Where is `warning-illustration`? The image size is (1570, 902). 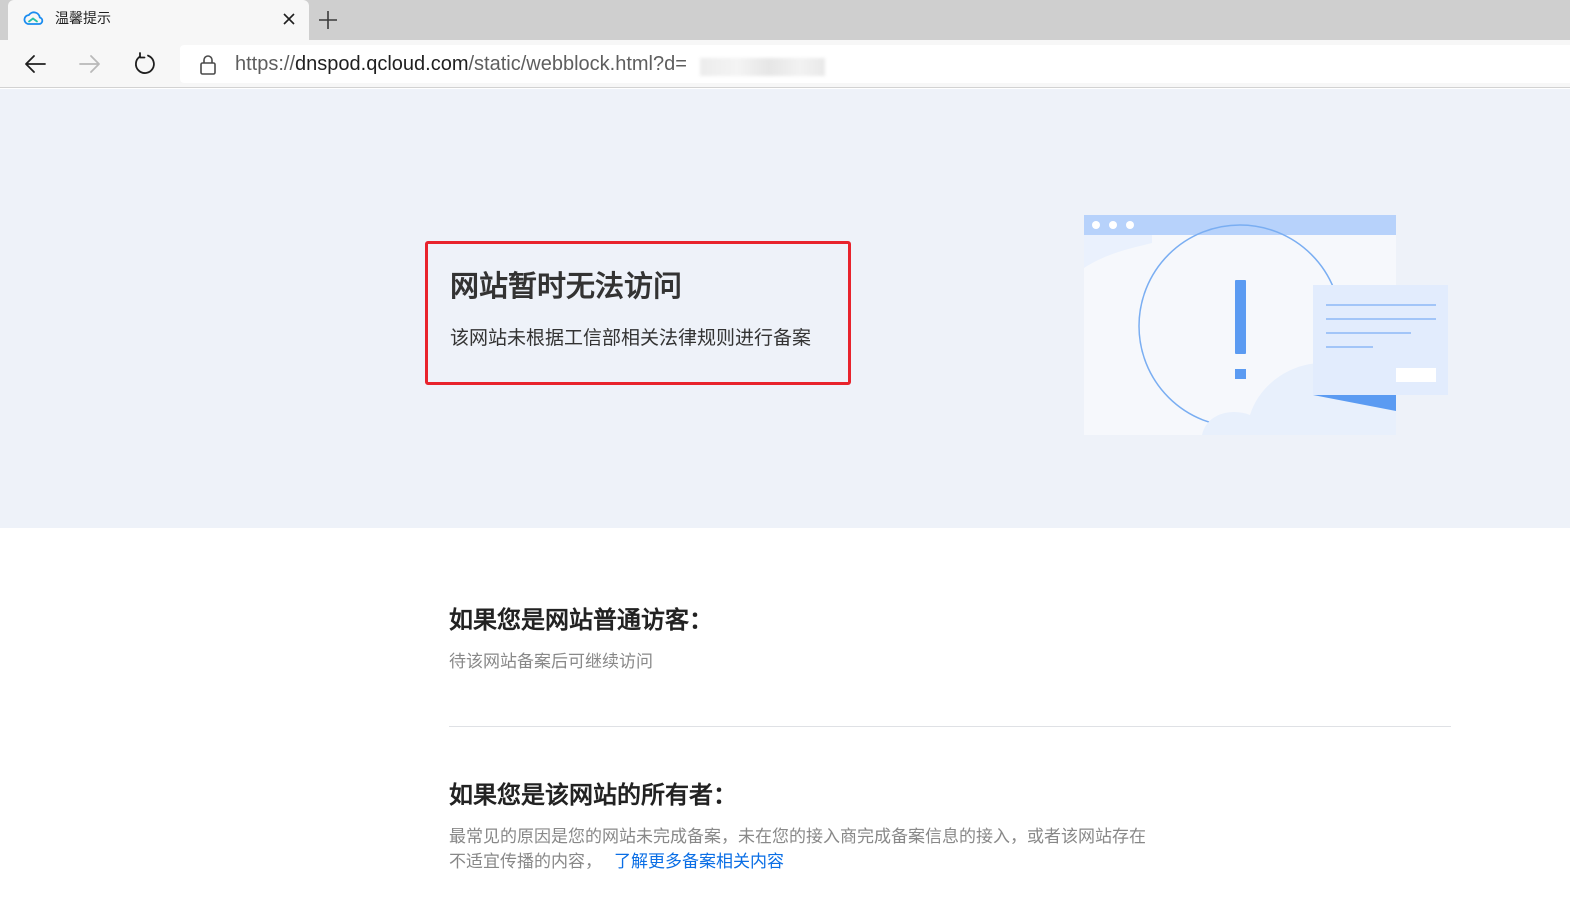 warning-illustration is located at coordinates (1266, 325).